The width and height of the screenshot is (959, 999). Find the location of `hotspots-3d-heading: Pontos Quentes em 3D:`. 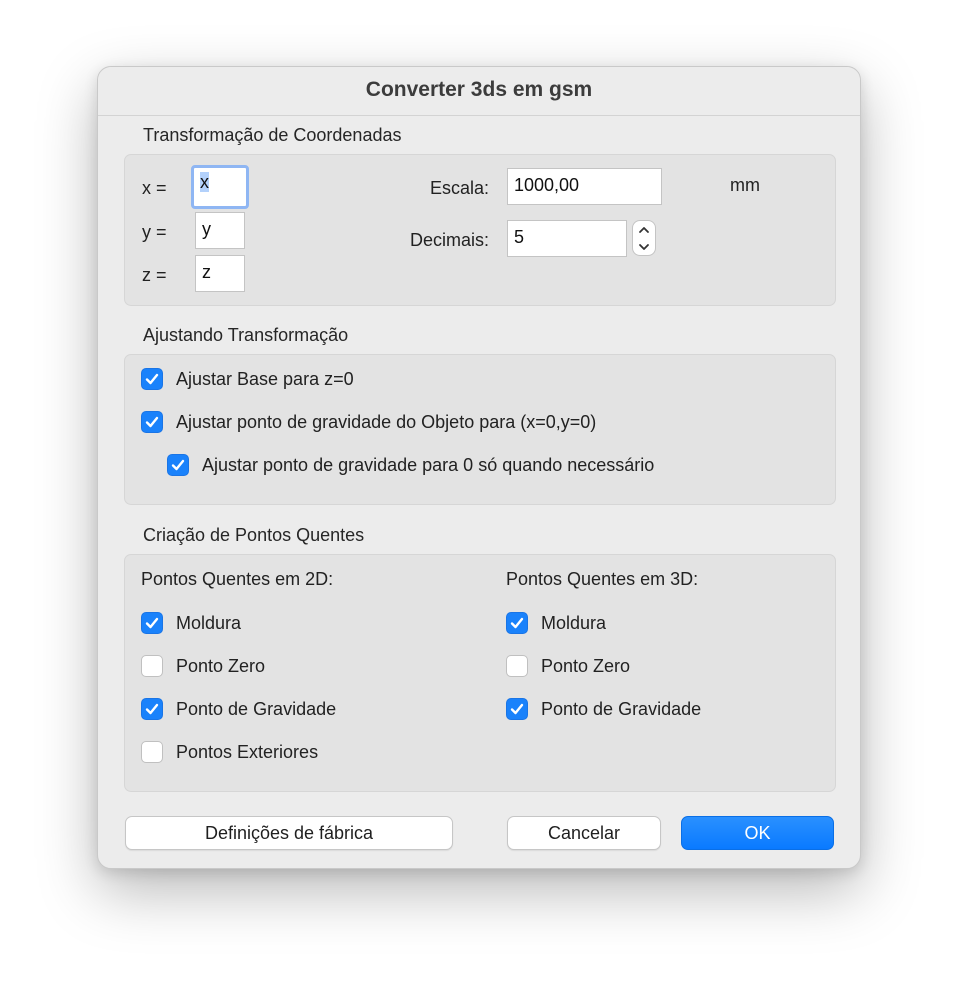

hotspots-3d-heading: Pontos Quentes em 3D: is located at coordinates (602, 579).